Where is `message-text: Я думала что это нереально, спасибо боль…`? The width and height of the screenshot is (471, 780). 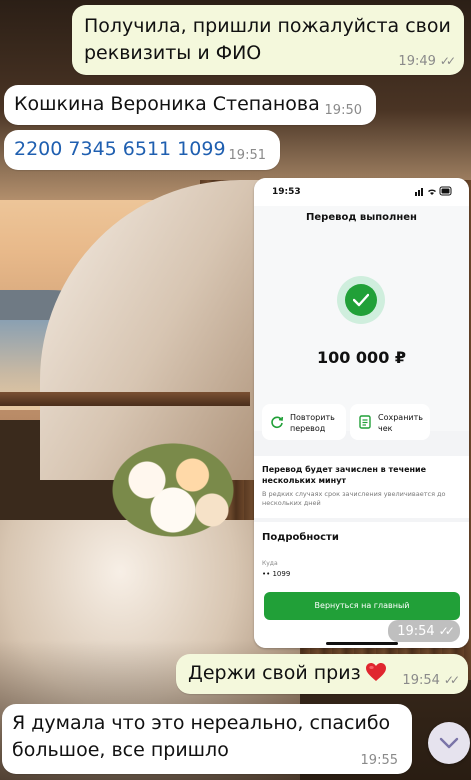 message-text: Я думала что это нереально, спасибо боль… is located at coordinates (201, 736).